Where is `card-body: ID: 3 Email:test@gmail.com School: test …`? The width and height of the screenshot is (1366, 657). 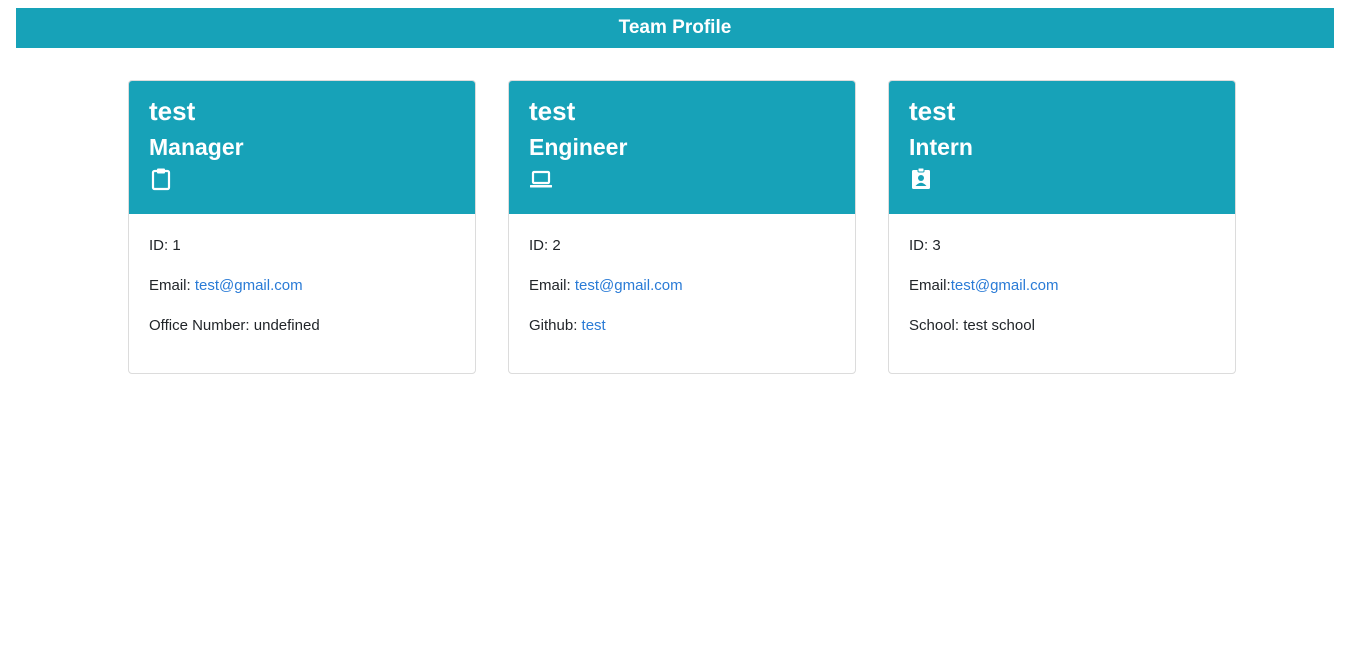
card-body: ID: 3 Email:test@gmail.com School: test … is located at coordinates (1062, 275).